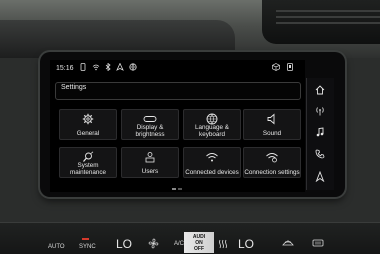 This screenshot has height=254, width=380. Describe the element at coordinates (179, 244) in the screenshot. I see `ac-button: A/C` at that location.